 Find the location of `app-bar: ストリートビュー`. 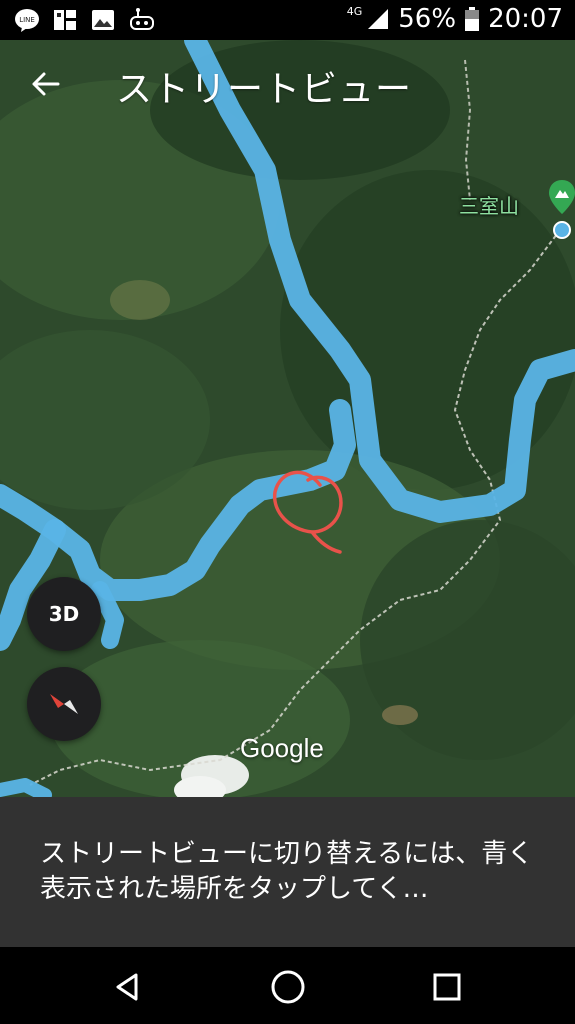

app-bar: ストリートビュー is located at coordinates (287, 82).